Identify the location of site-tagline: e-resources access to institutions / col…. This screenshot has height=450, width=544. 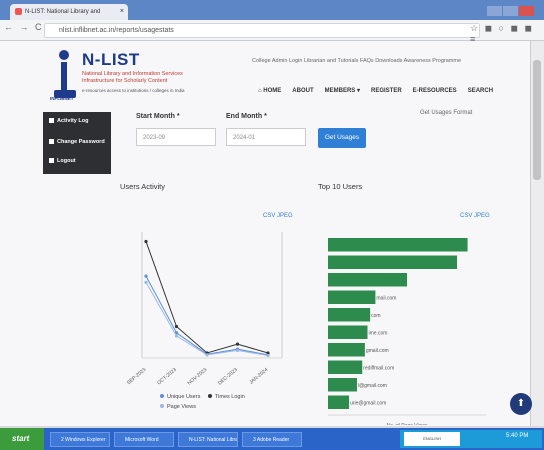
(133, 90).